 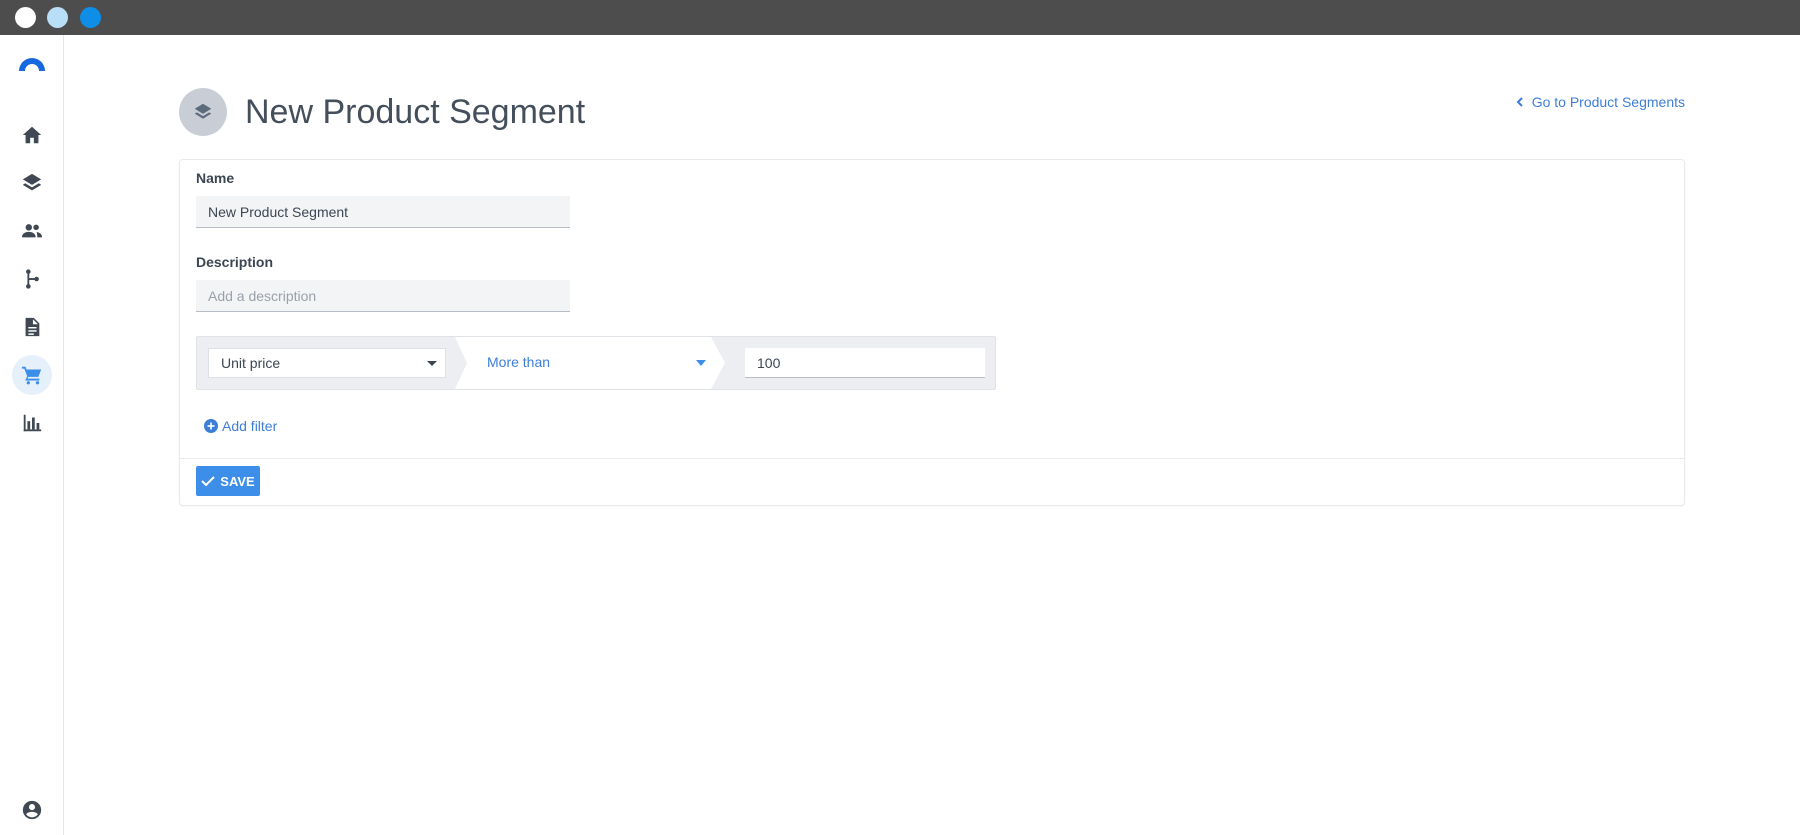 I want to click on window-titlebar, so click(x=900, y=17).